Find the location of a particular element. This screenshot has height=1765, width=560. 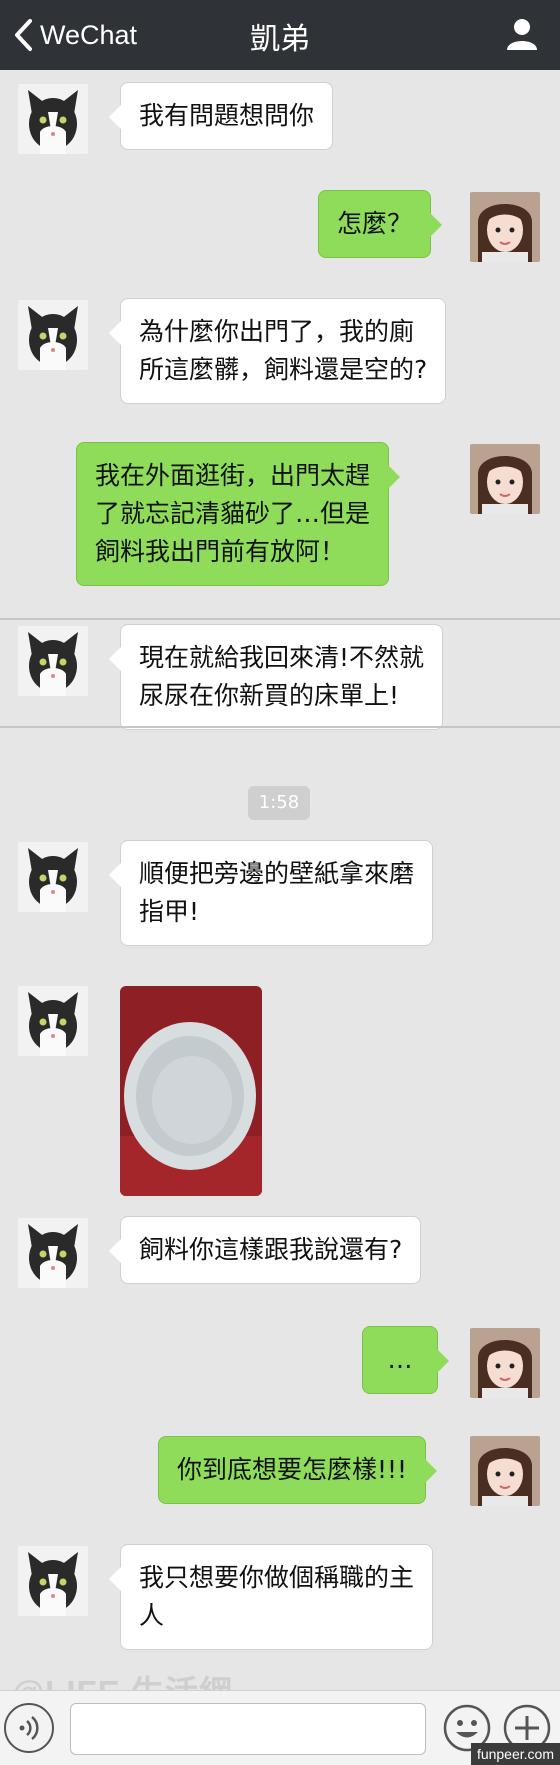

message-bubble-outgoing: 怎麼？ is located at coordinates (380, 224).